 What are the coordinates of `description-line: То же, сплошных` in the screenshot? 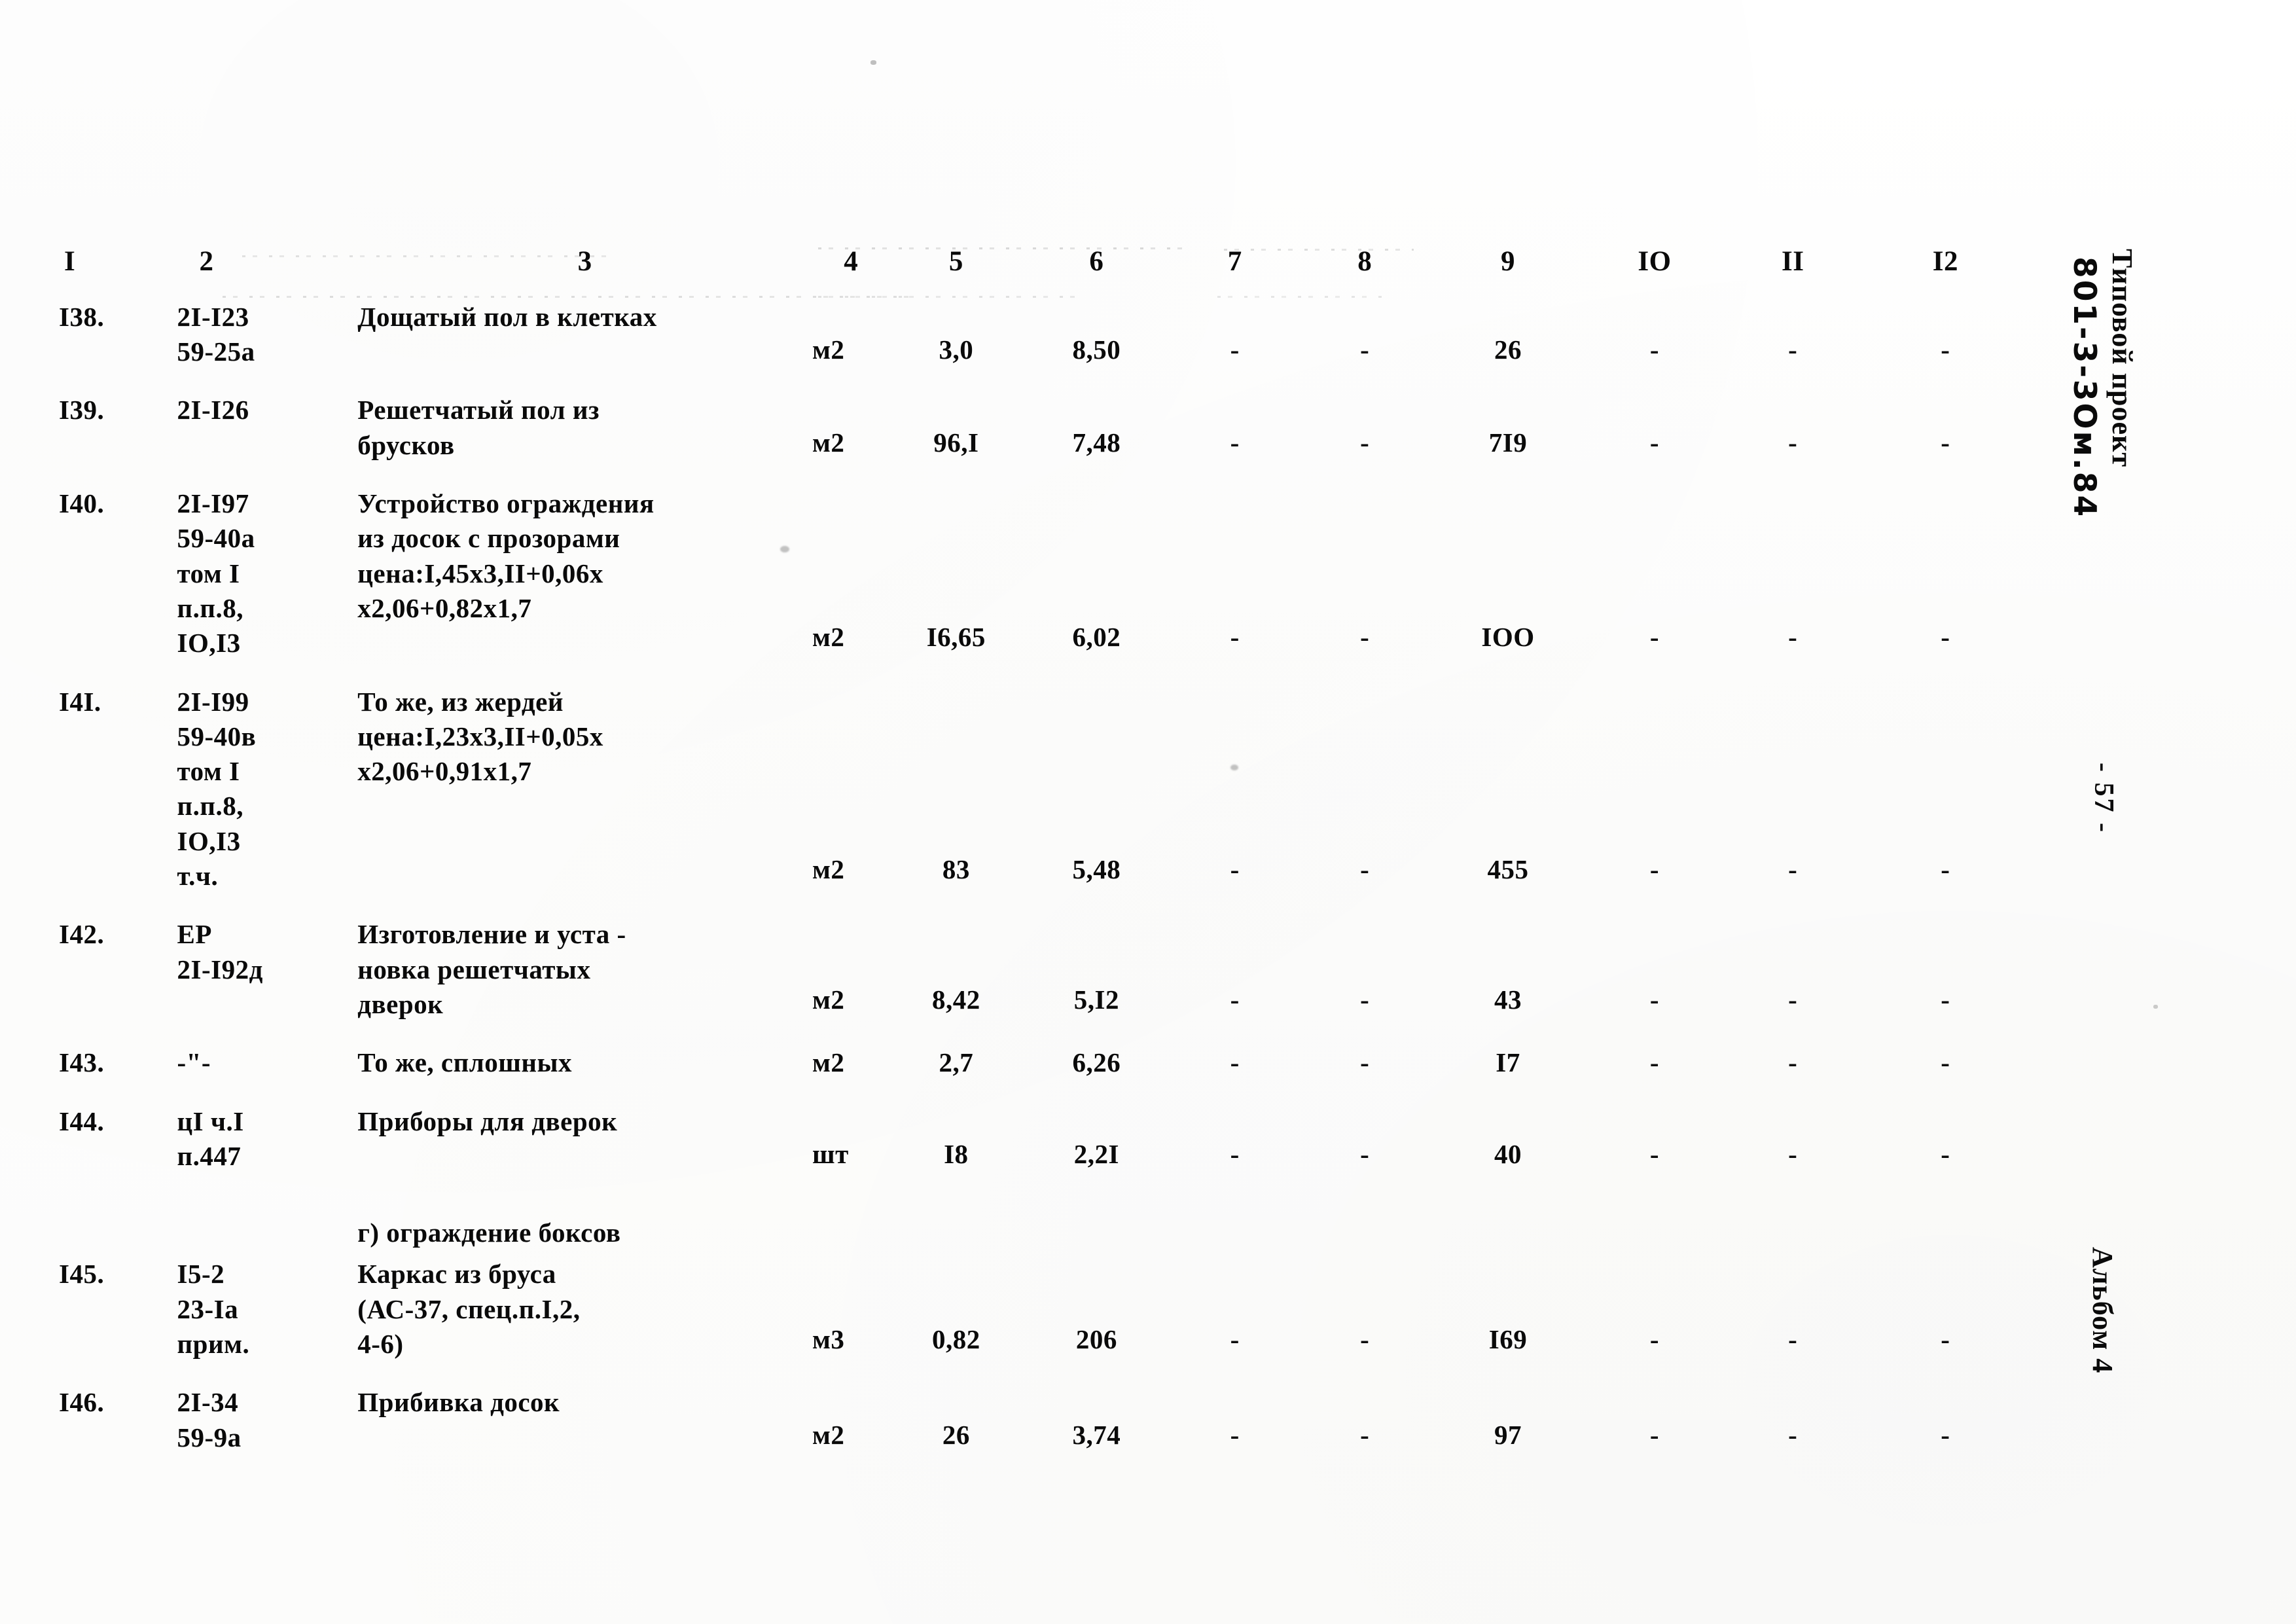 It's located at (464, 1062).